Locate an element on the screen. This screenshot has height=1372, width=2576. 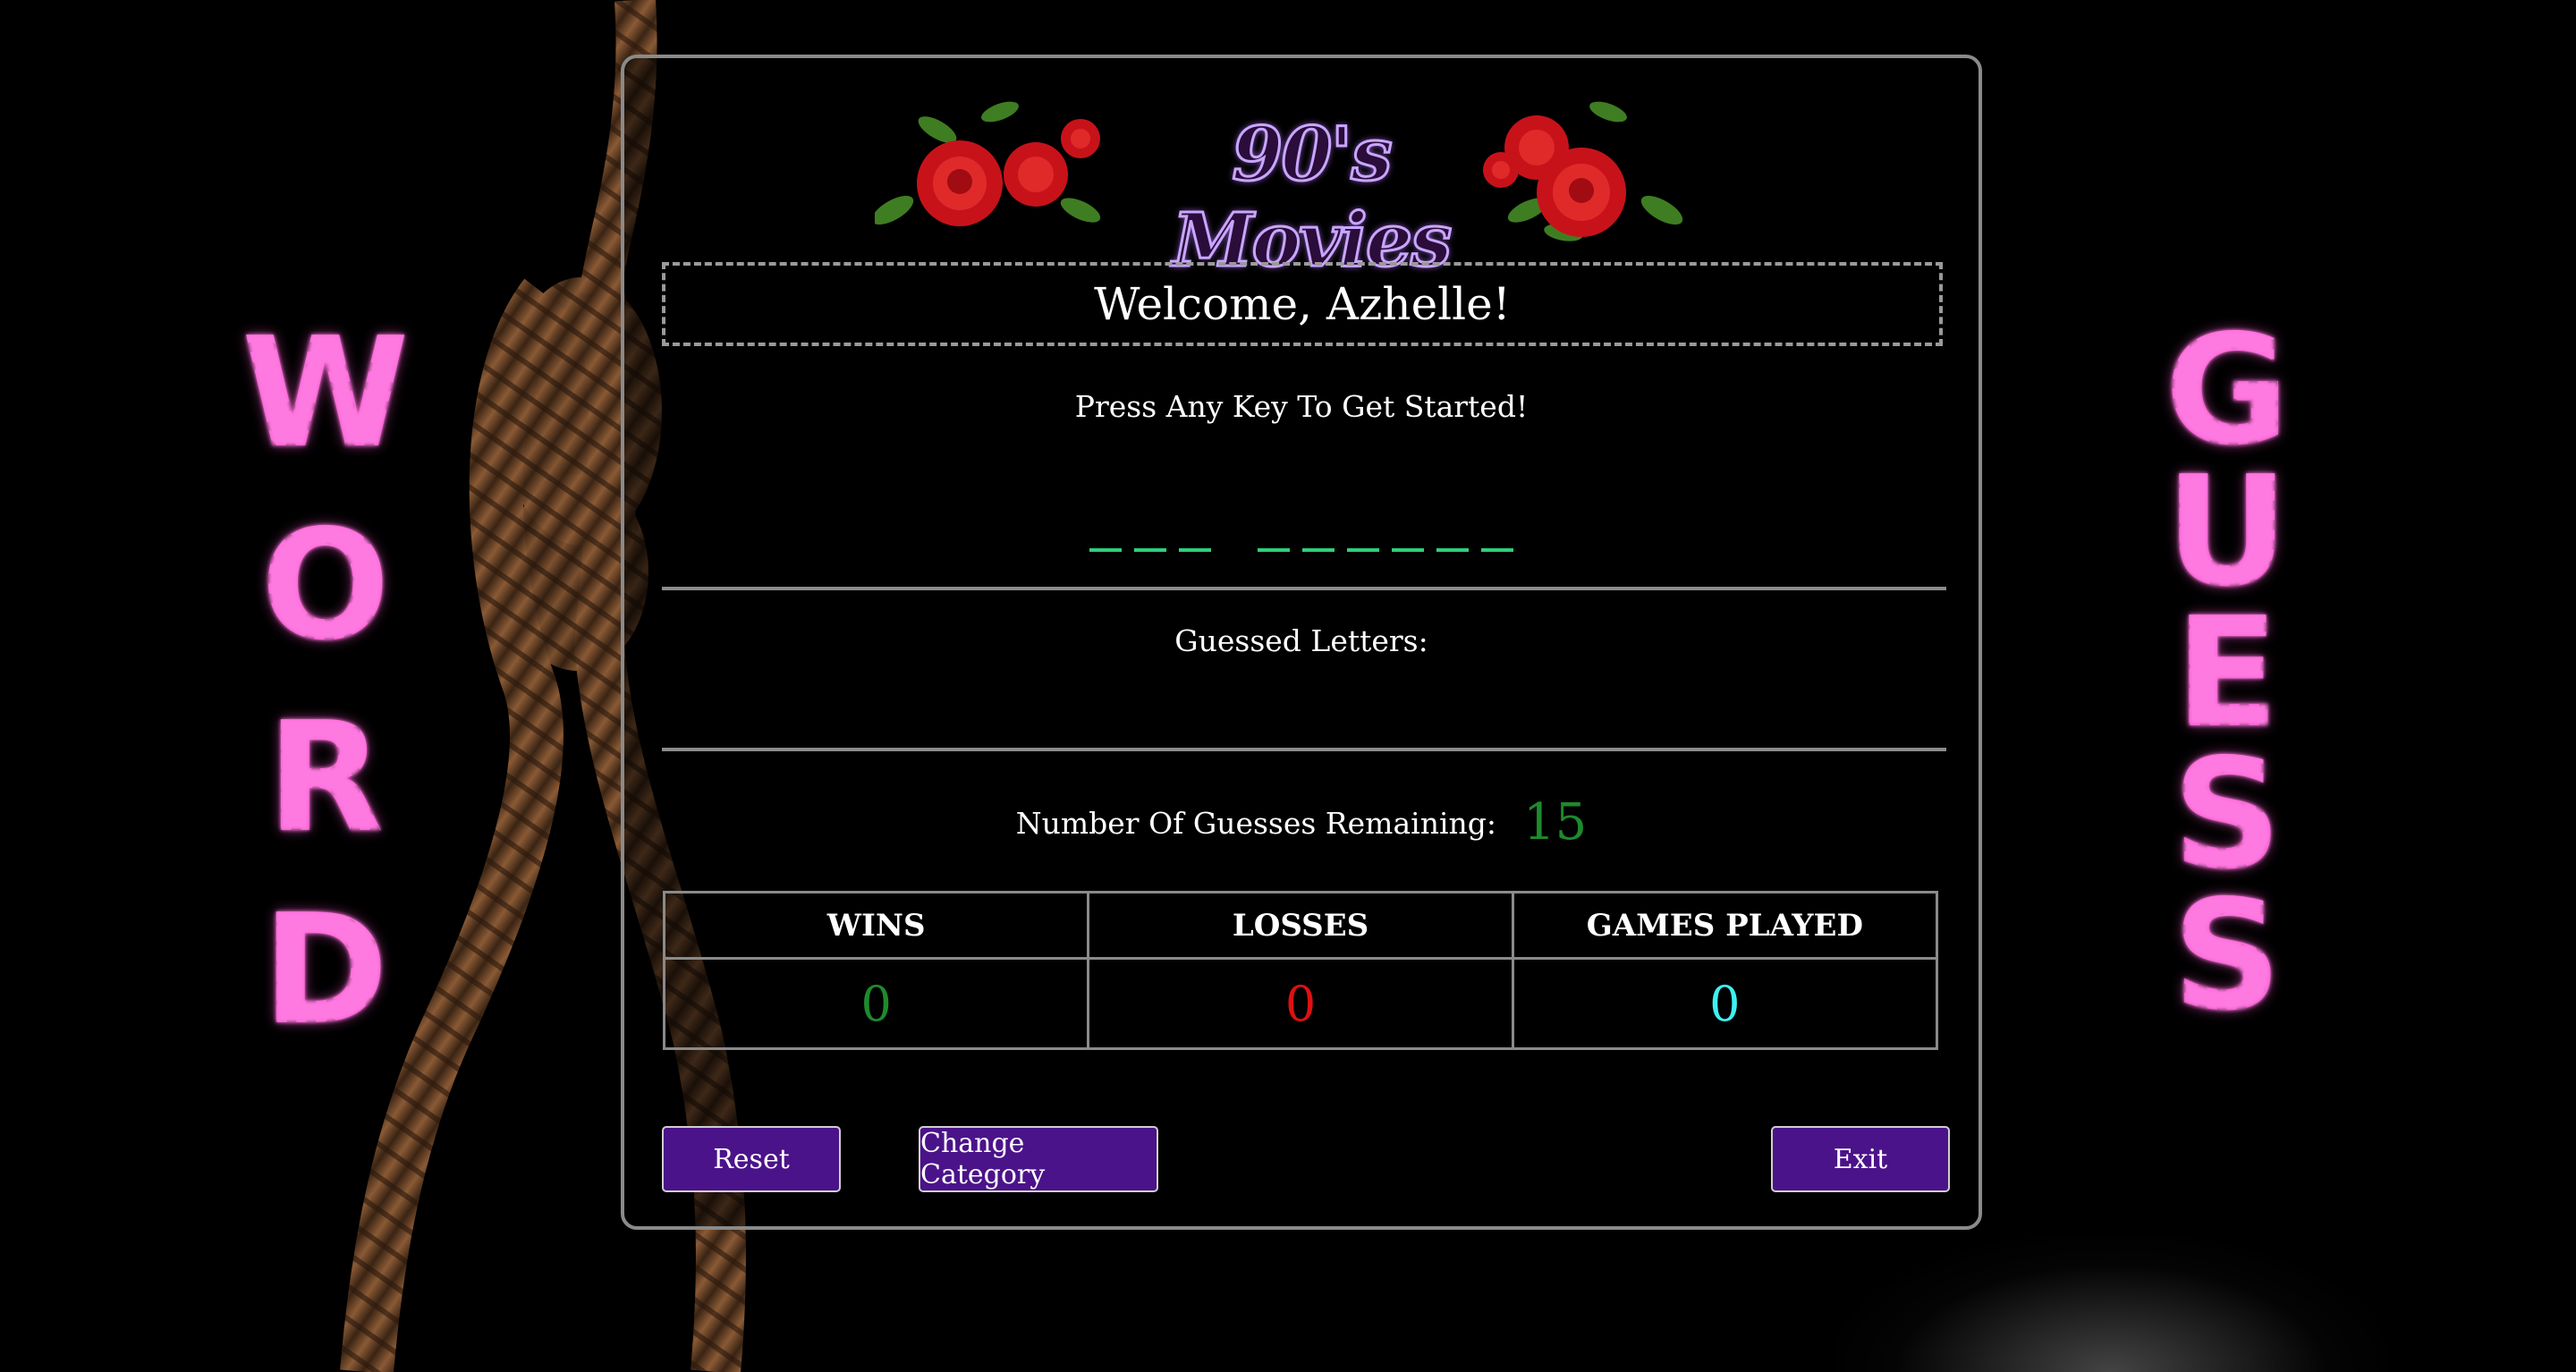
guesses-remaining-count: 15 is located at coordinates (1555, 822).